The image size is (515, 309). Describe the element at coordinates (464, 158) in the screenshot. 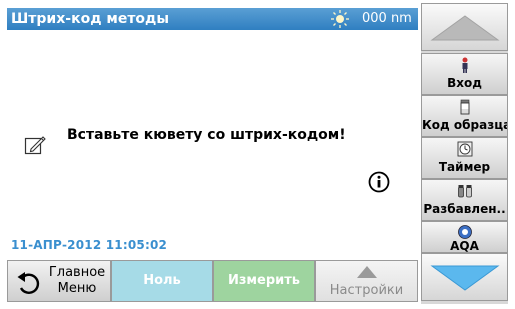

I see `timer-button: Таймер` at that location.